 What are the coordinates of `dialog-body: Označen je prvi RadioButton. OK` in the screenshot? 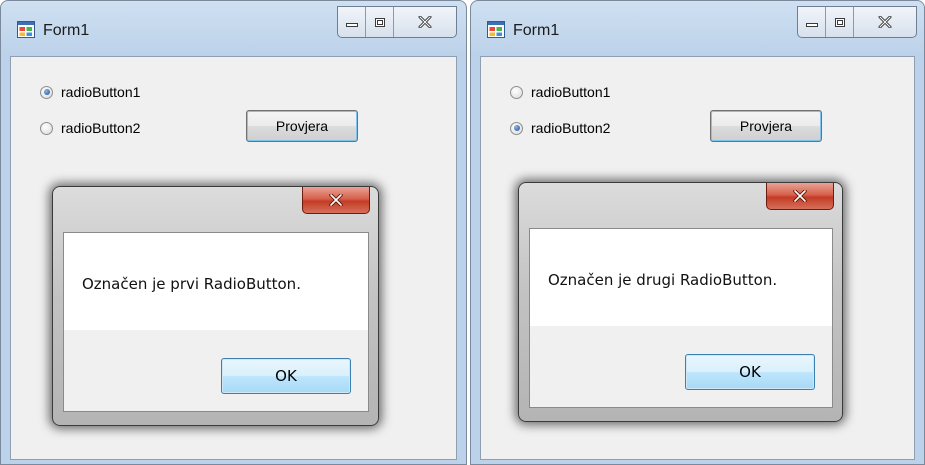 It's located at (216, 322).